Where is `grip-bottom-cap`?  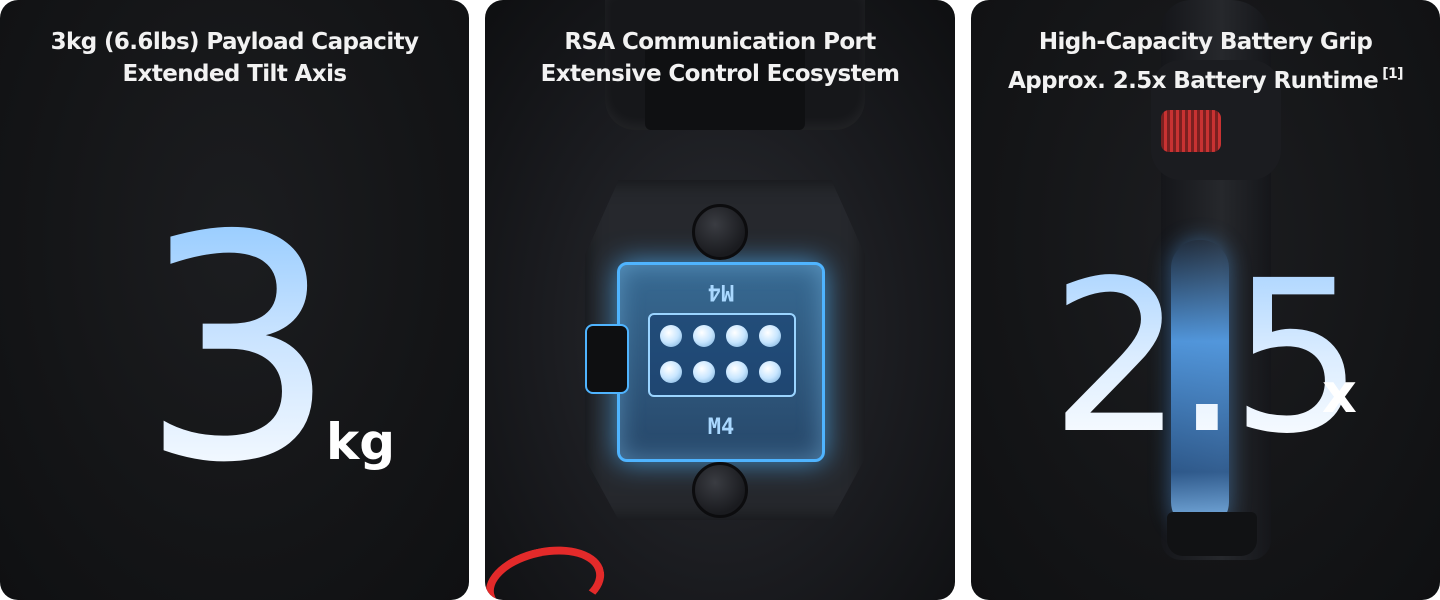
grip-bottom-cap is located at coordinates (1212, 534).